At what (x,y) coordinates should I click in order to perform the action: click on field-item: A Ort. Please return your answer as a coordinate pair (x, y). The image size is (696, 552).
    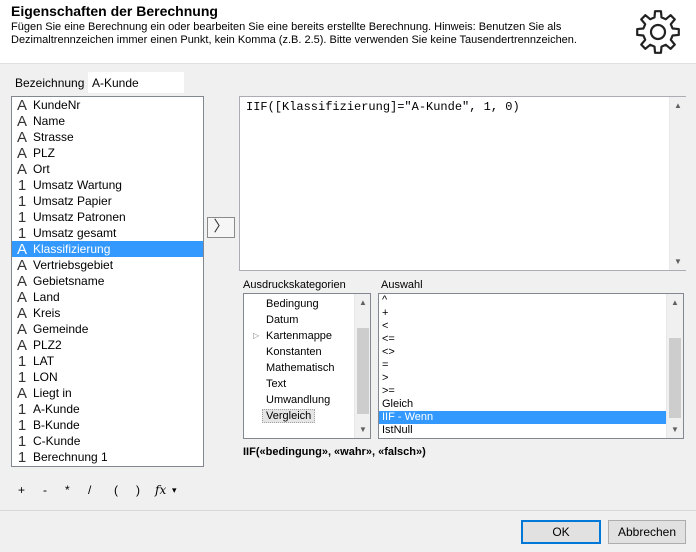
    Looking at the image, I should click on (107, 169).